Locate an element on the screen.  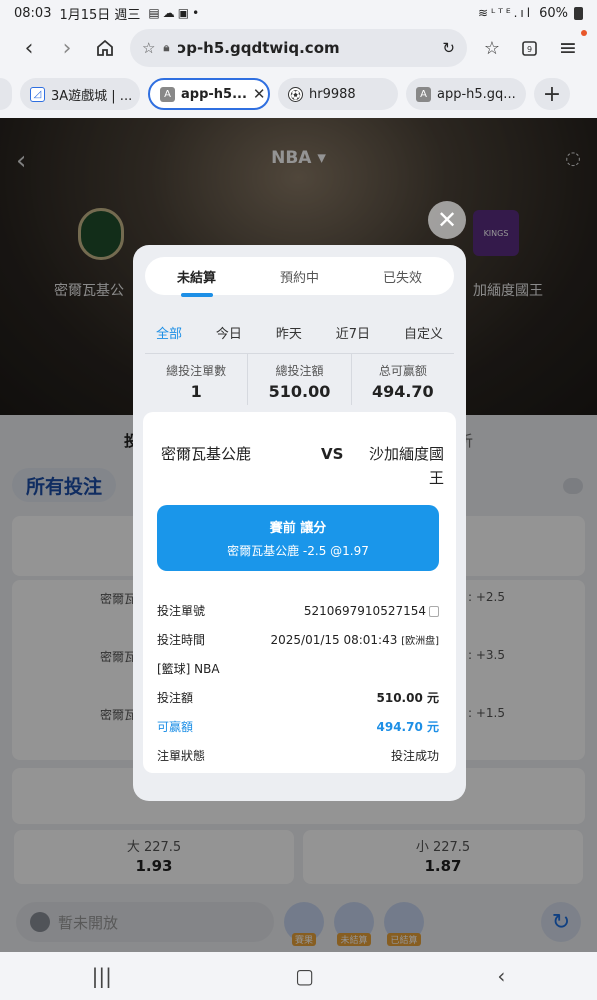
summary-count: 總投注單數 1 is located at coordinates (196, 382).